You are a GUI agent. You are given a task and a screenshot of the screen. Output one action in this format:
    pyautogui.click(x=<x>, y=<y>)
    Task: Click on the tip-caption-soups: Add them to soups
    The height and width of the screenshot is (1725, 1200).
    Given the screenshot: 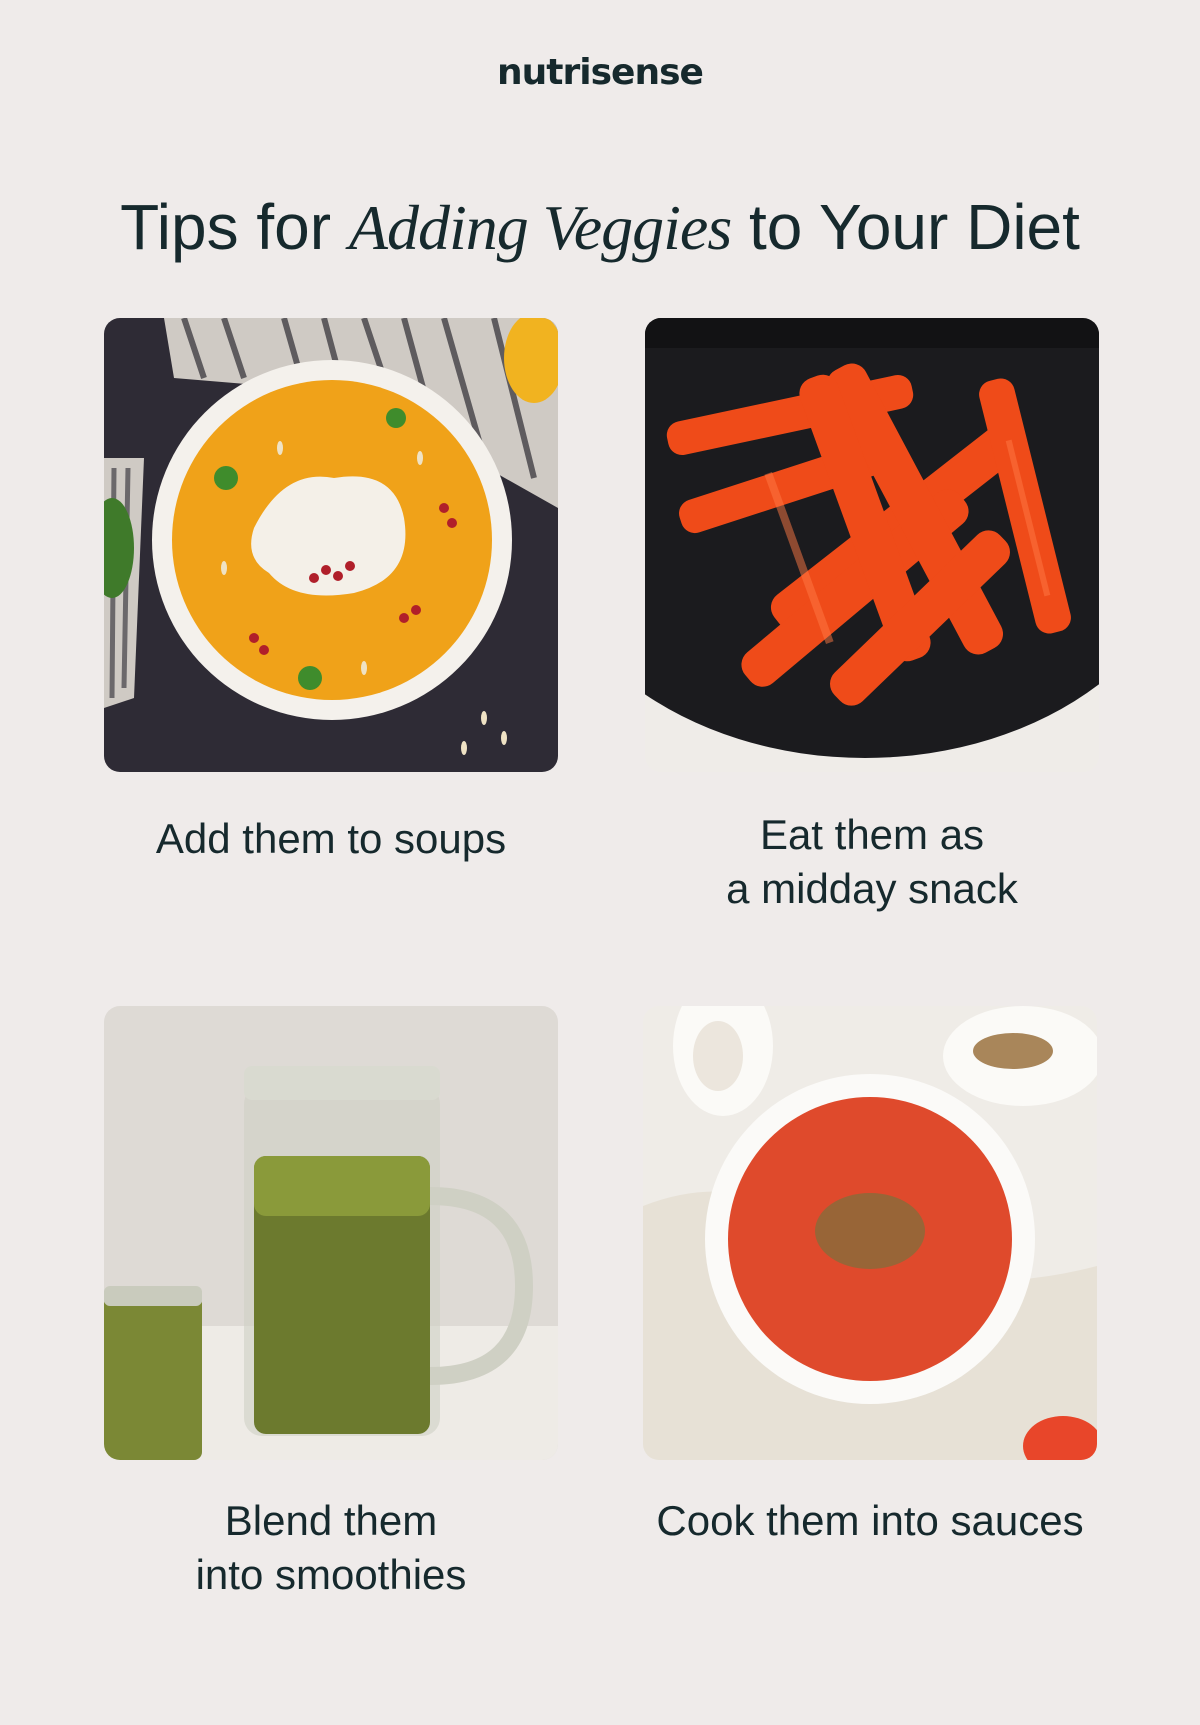 What is the action you would take?
    pyautogui.click(x=331, y=839)
    